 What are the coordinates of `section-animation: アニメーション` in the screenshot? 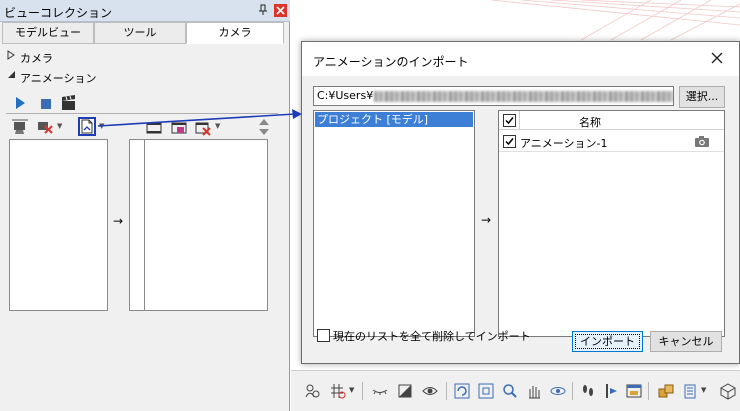 It's located at (145, 77).